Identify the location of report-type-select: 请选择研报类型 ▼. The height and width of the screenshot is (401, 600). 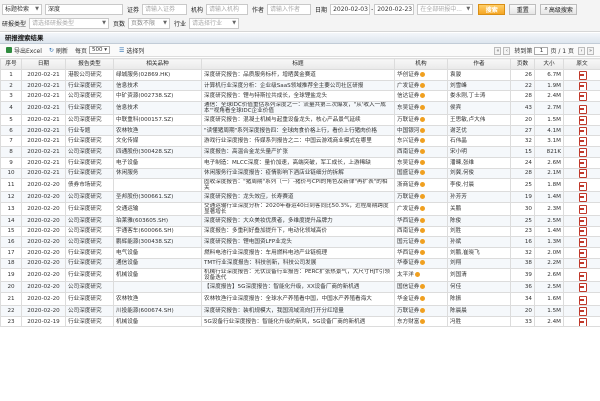
(69, 23).